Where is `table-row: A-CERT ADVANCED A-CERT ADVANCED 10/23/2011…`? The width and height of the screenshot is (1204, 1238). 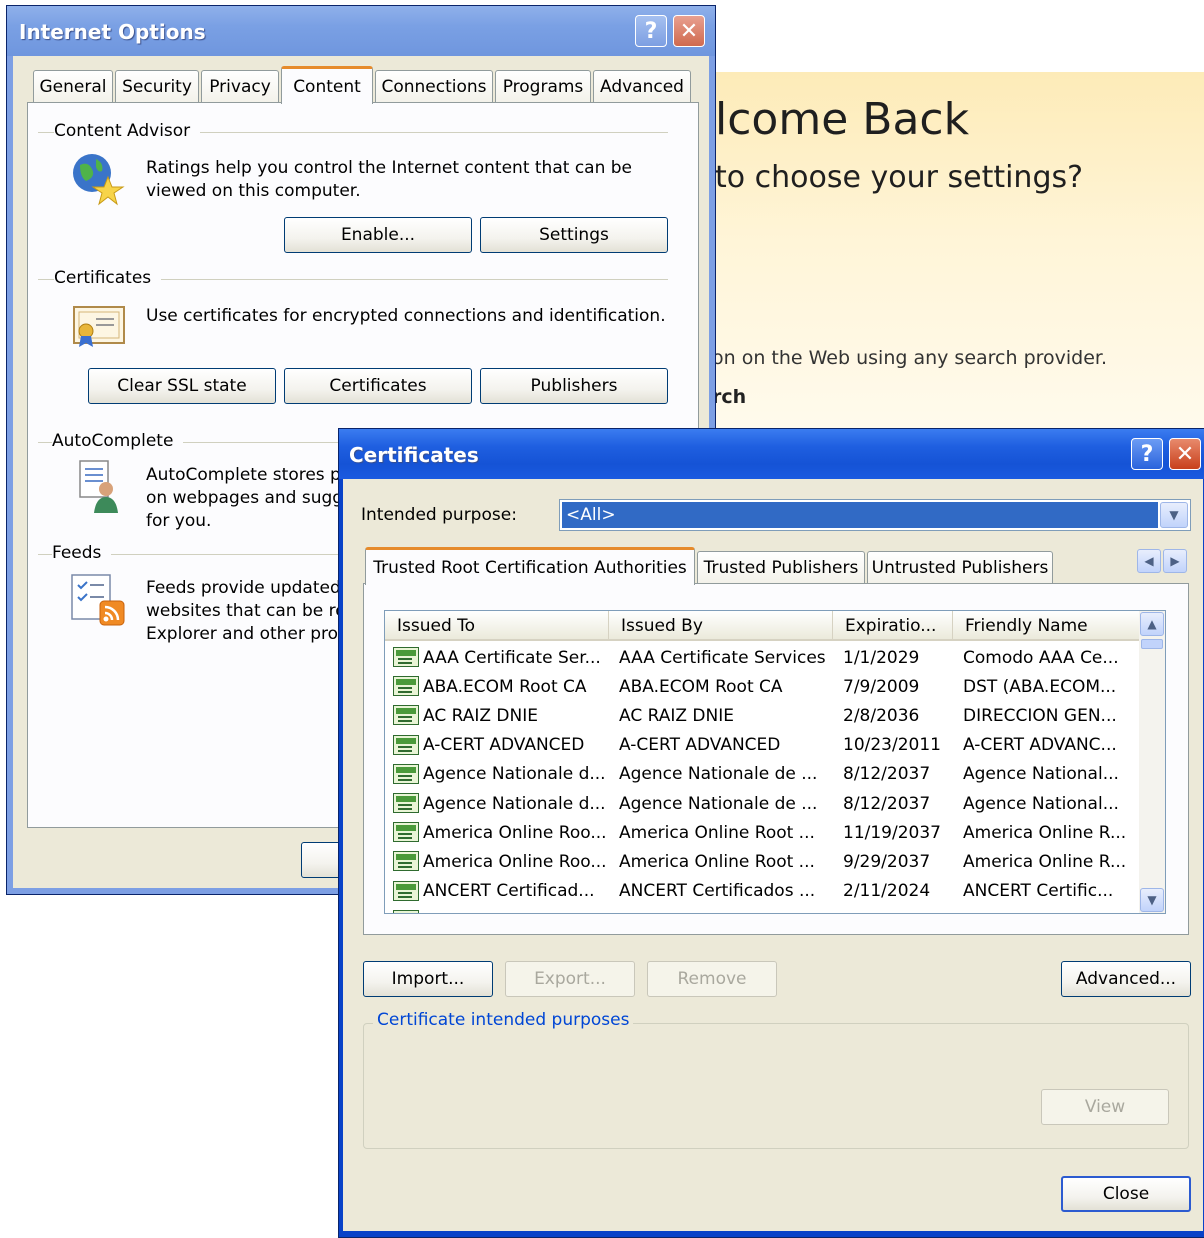 table-row: A-CERT ADVANCED A-CERT ADVANCED 10/23/2011… is located at coordinates (763, 745).